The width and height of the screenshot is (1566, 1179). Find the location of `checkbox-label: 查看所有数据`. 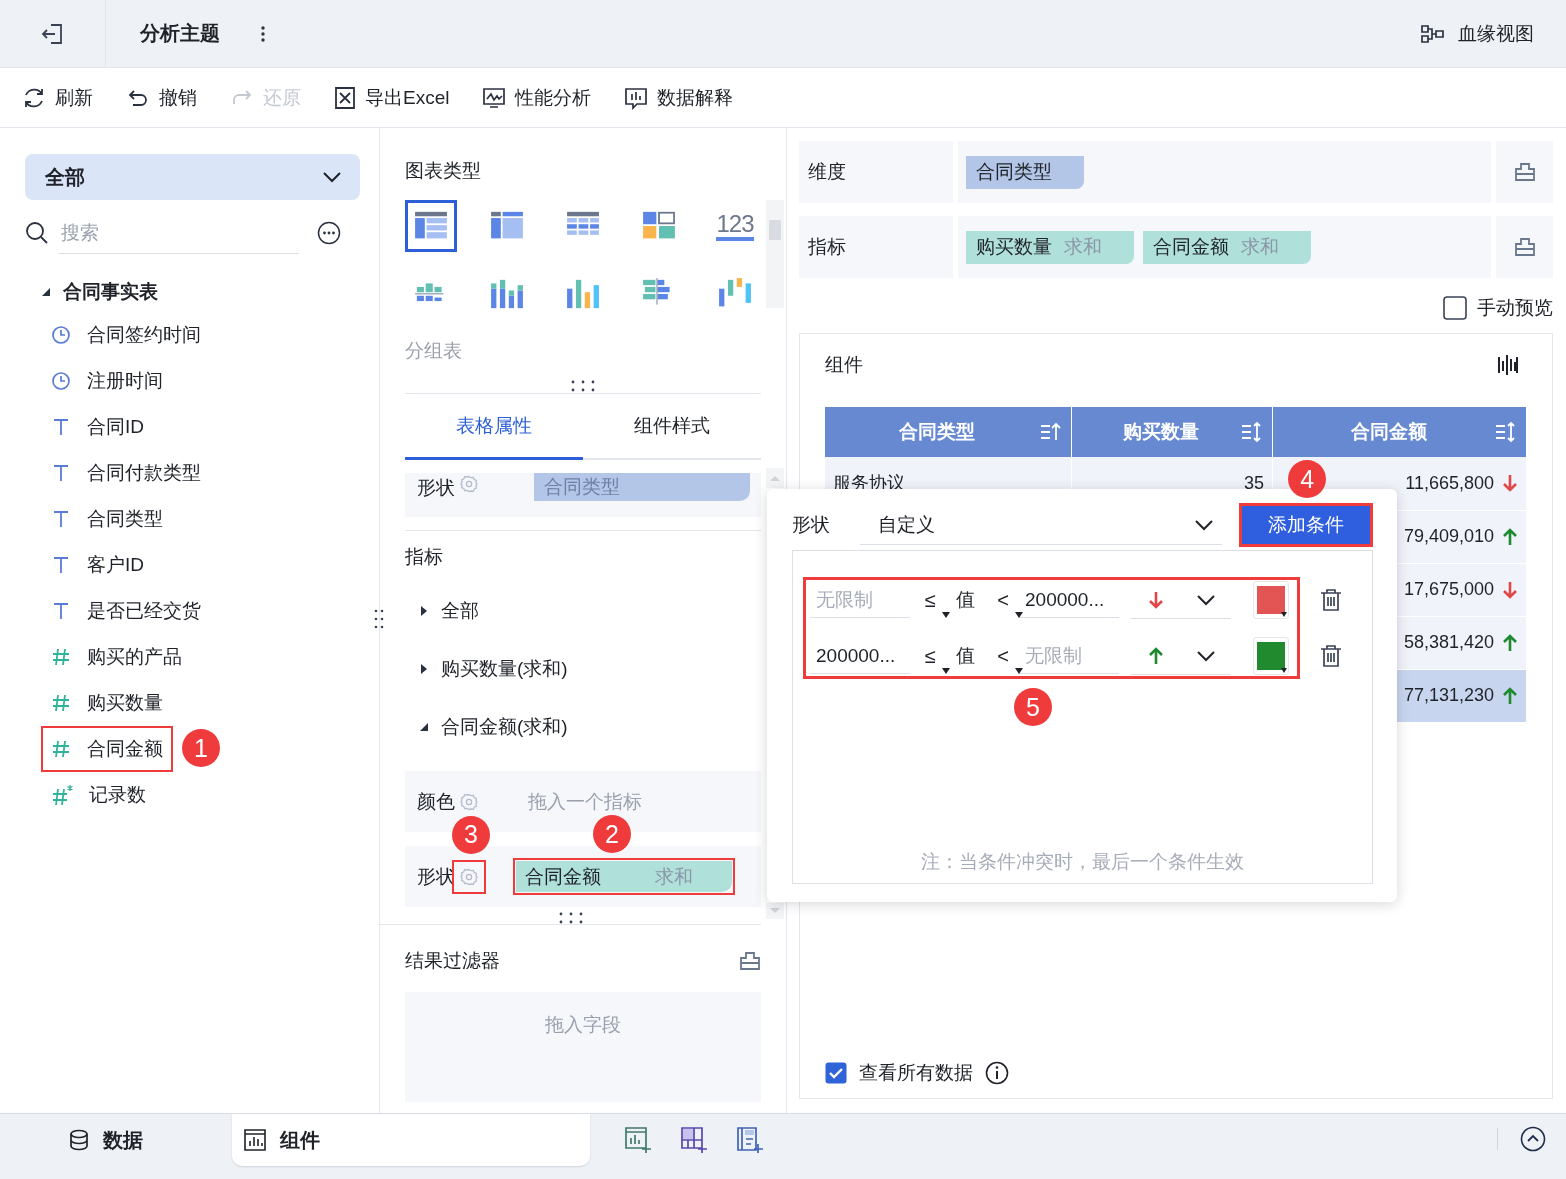

checkbox-label: 查看所有数据 is located at coordinates (915, 1073).